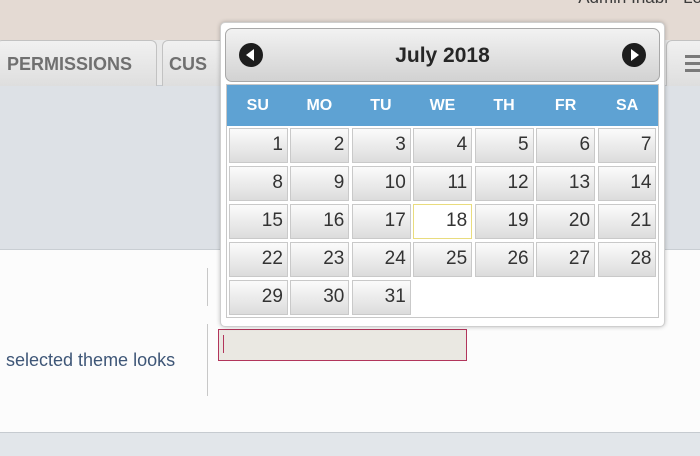 This screenshot has height=456, width=700. Describe the element at coordinates (320, 145) in the screenshot. I see `day-cell: 2` at that location.